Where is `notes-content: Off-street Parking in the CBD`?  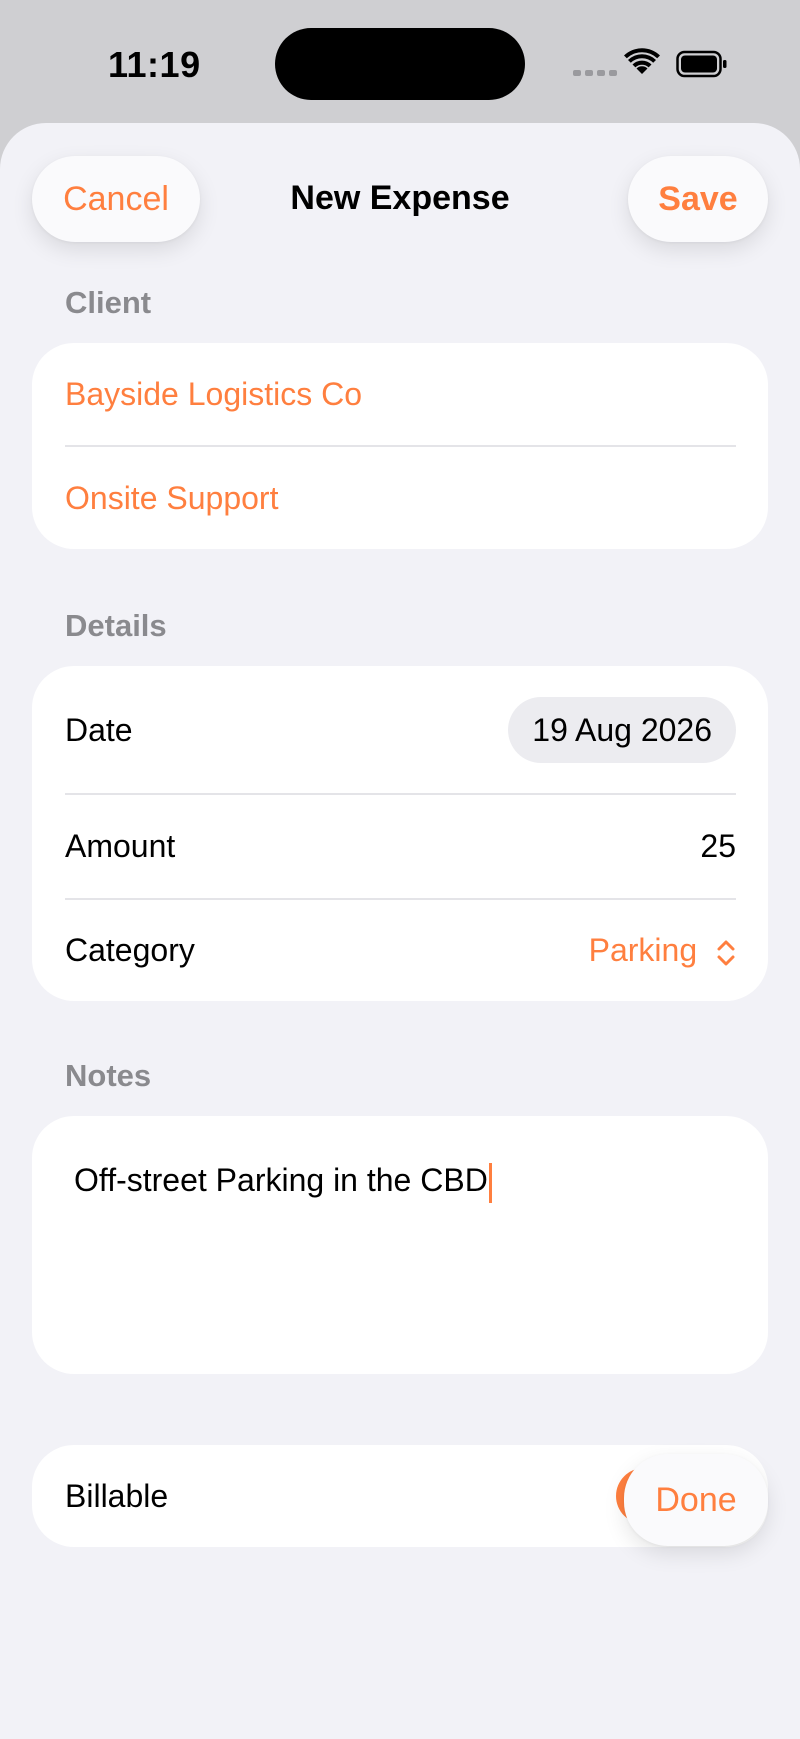
notes-content: Off-street Parking in the CBD is located at coordinates (283, 1182).